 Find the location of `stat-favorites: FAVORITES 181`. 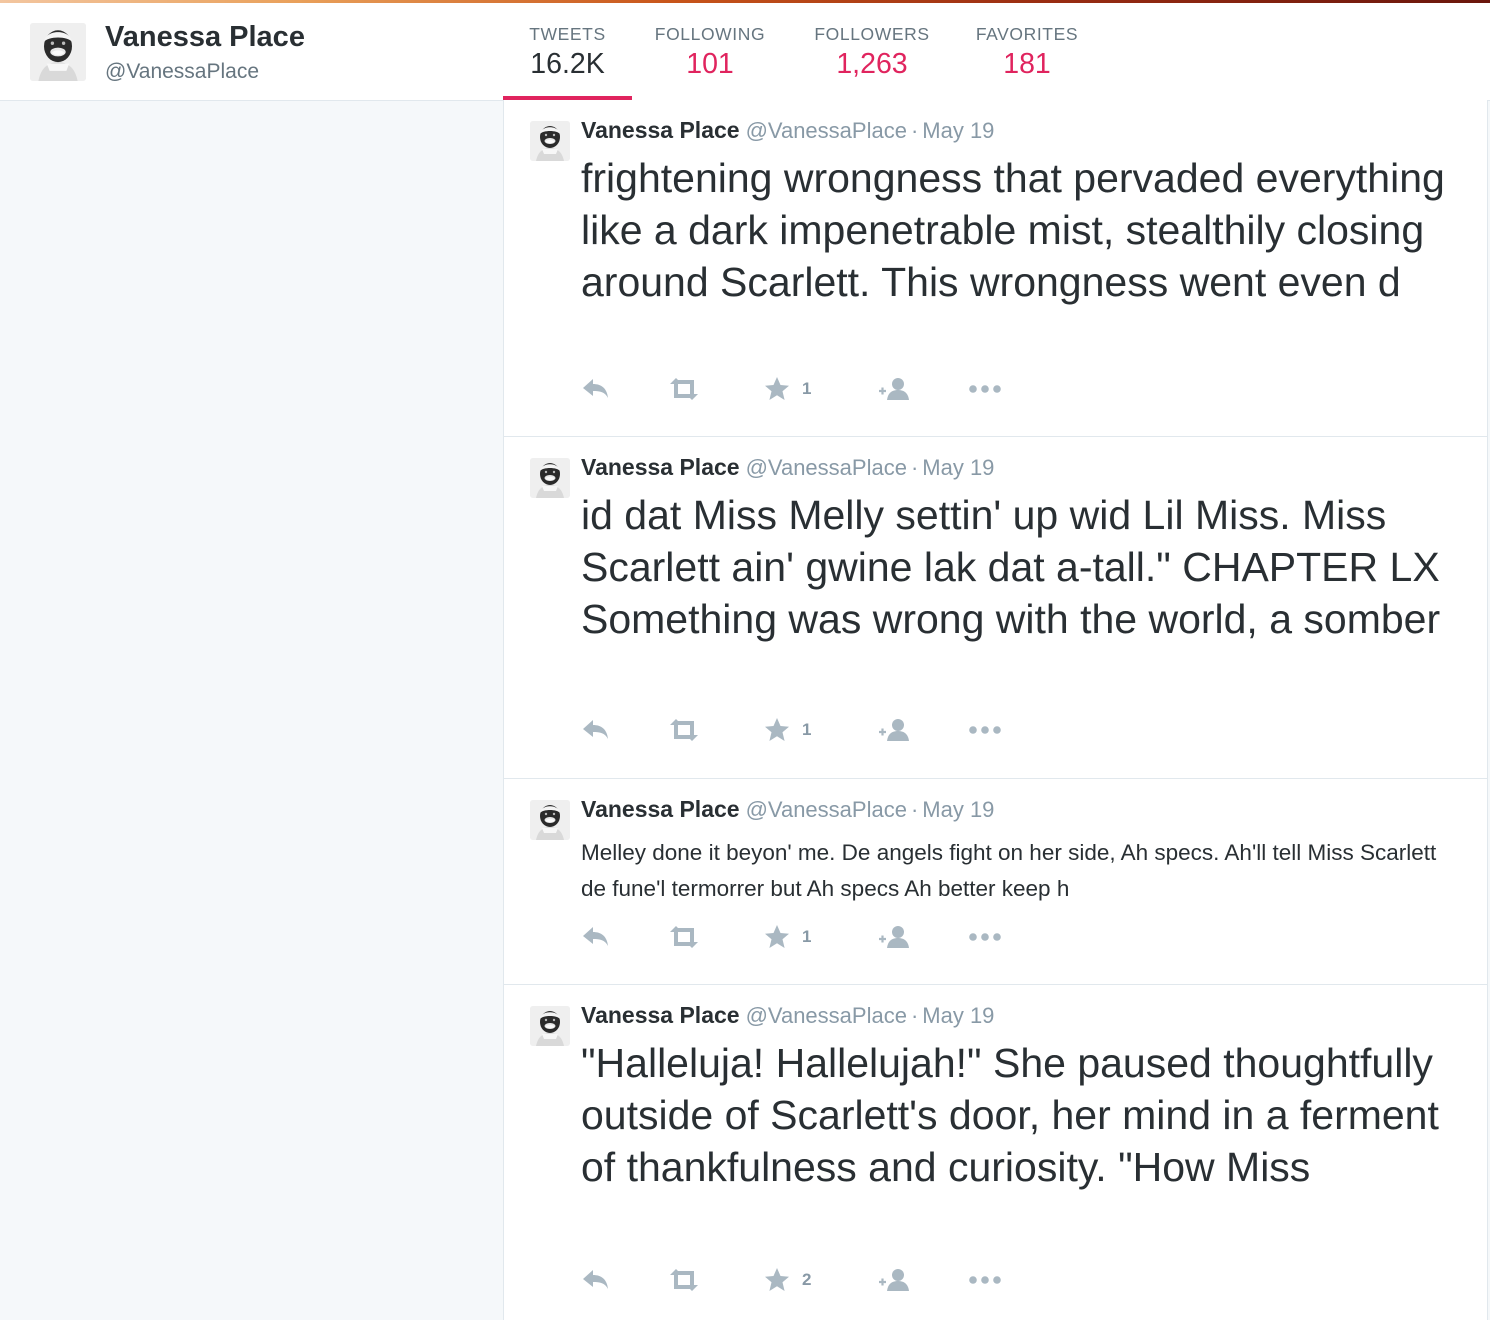

stat-favorites: FAVORITES 181 is located at coordinates (1027, 51).